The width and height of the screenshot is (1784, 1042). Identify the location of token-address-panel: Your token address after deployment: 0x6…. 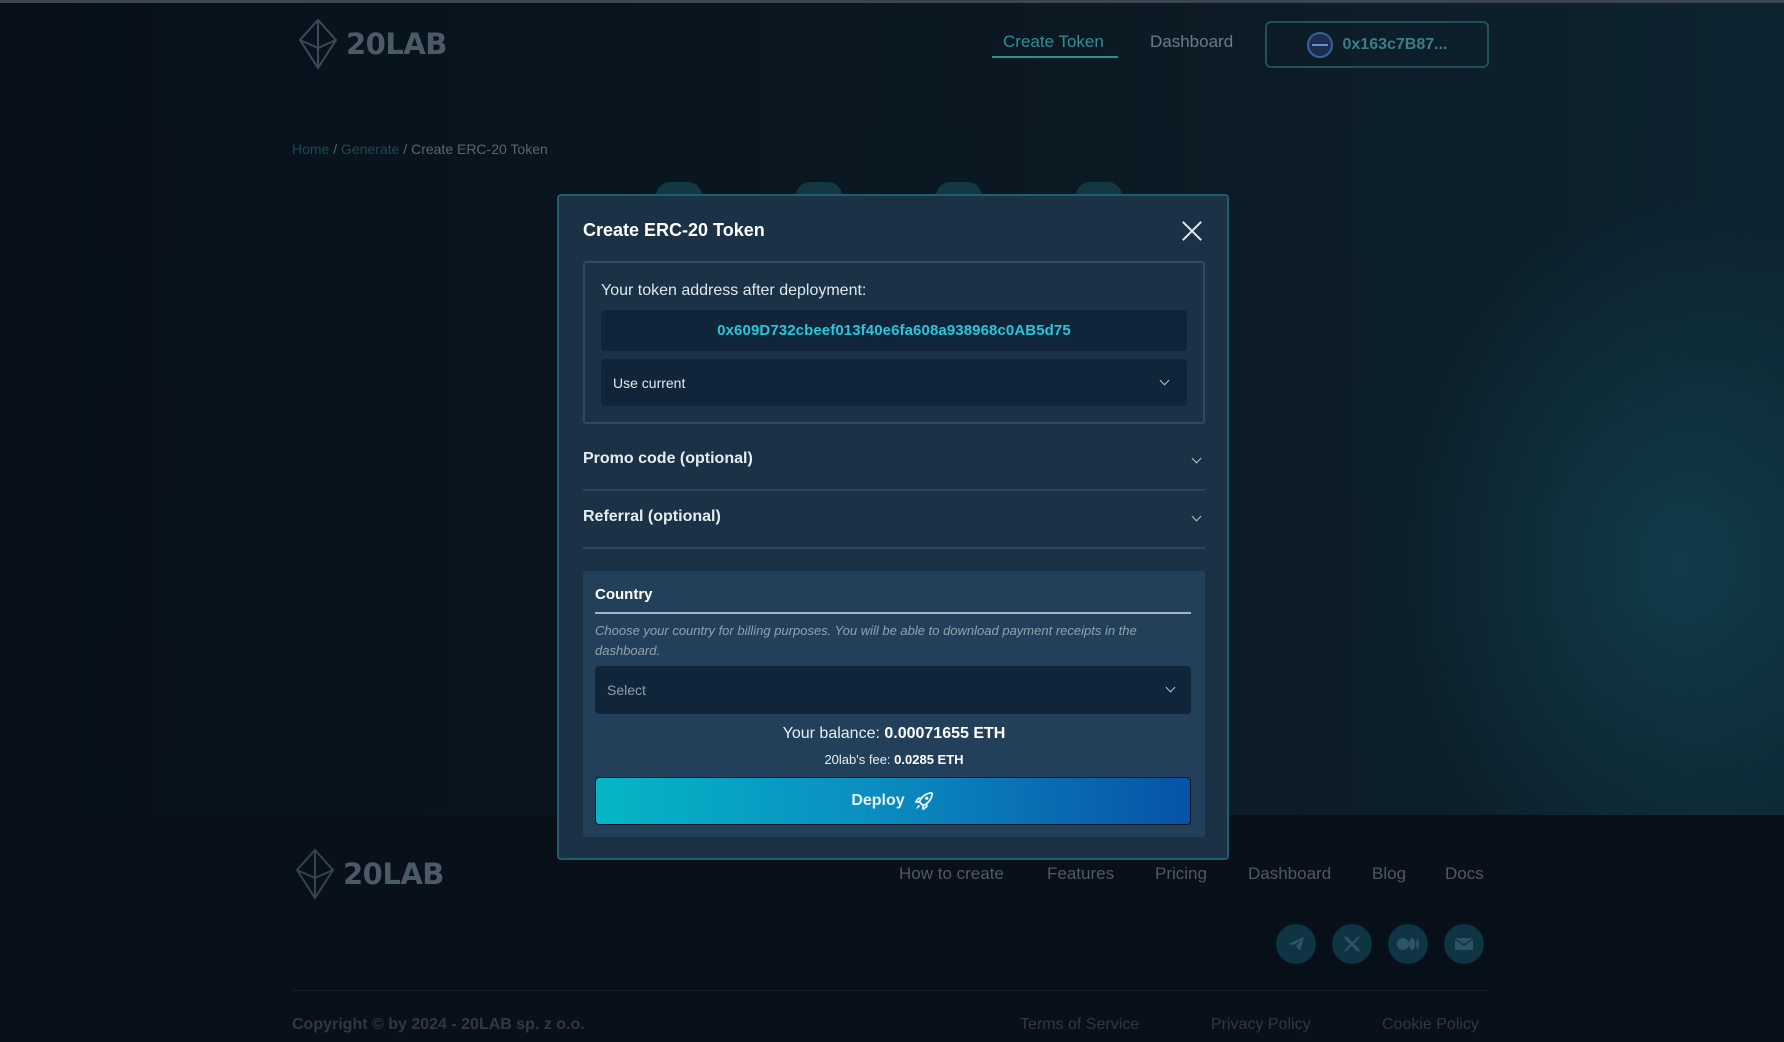
(894, 342).